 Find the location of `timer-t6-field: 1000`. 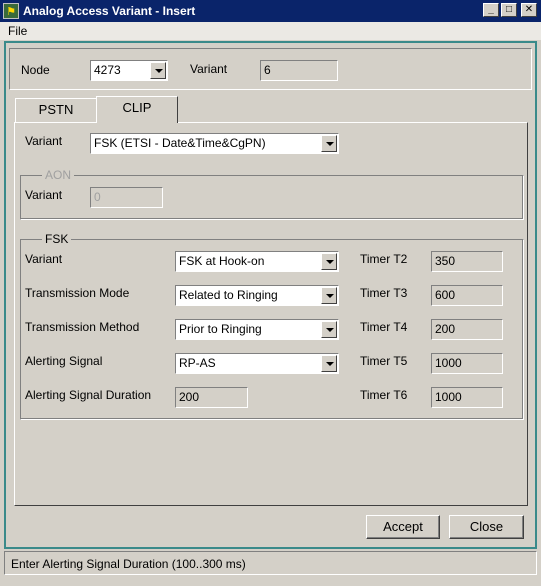

timer-t6-field: 1000 is located at coordinates (467, 397).